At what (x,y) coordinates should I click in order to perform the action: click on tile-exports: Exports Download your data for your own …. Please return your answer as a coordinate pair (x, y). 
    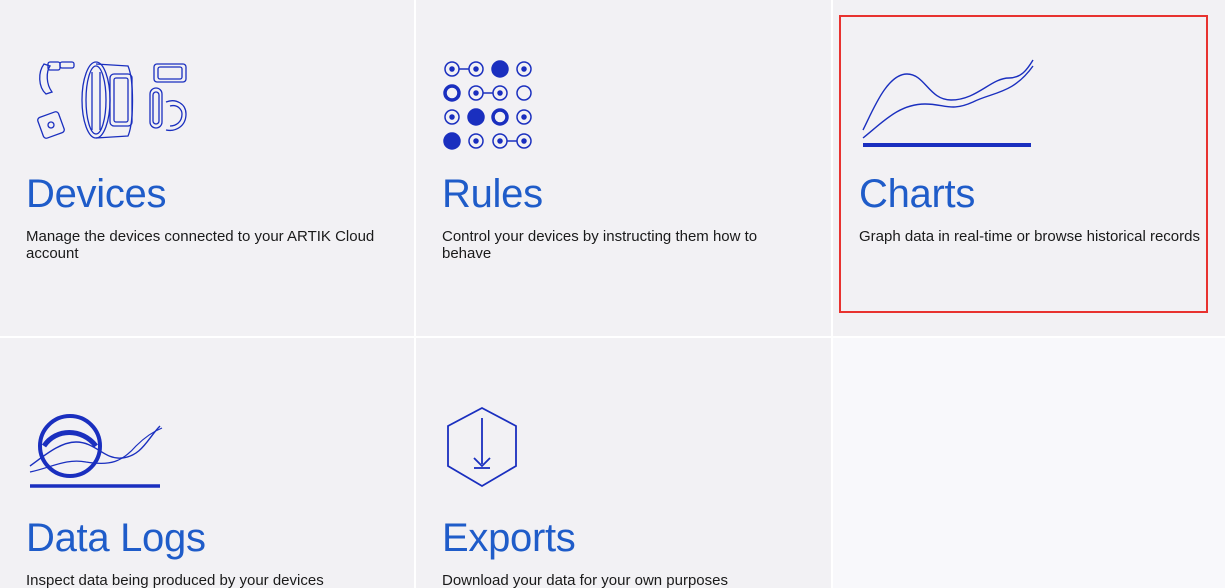
    Looking at the image, I should click on (623, 463).